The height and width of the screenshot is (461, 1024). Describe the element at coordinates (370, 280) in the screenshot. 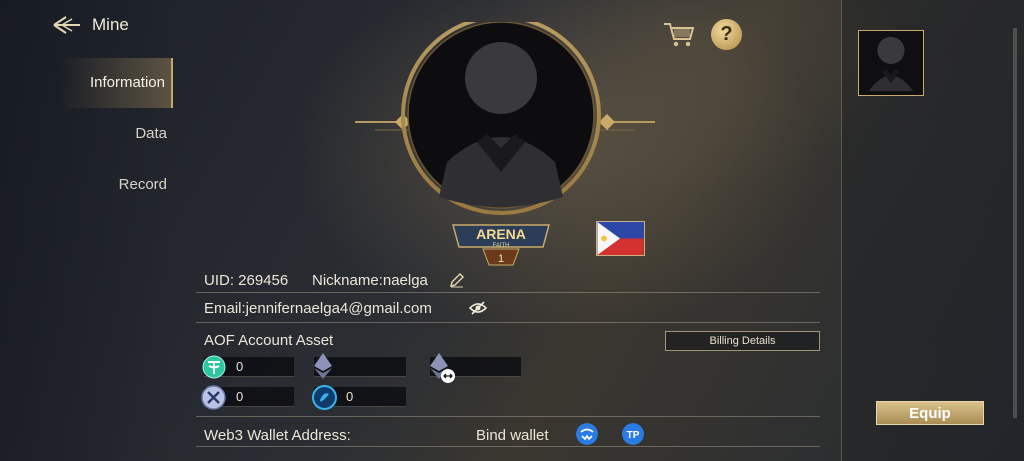

I see `nickname-text: Nickname:naelga` at that location.